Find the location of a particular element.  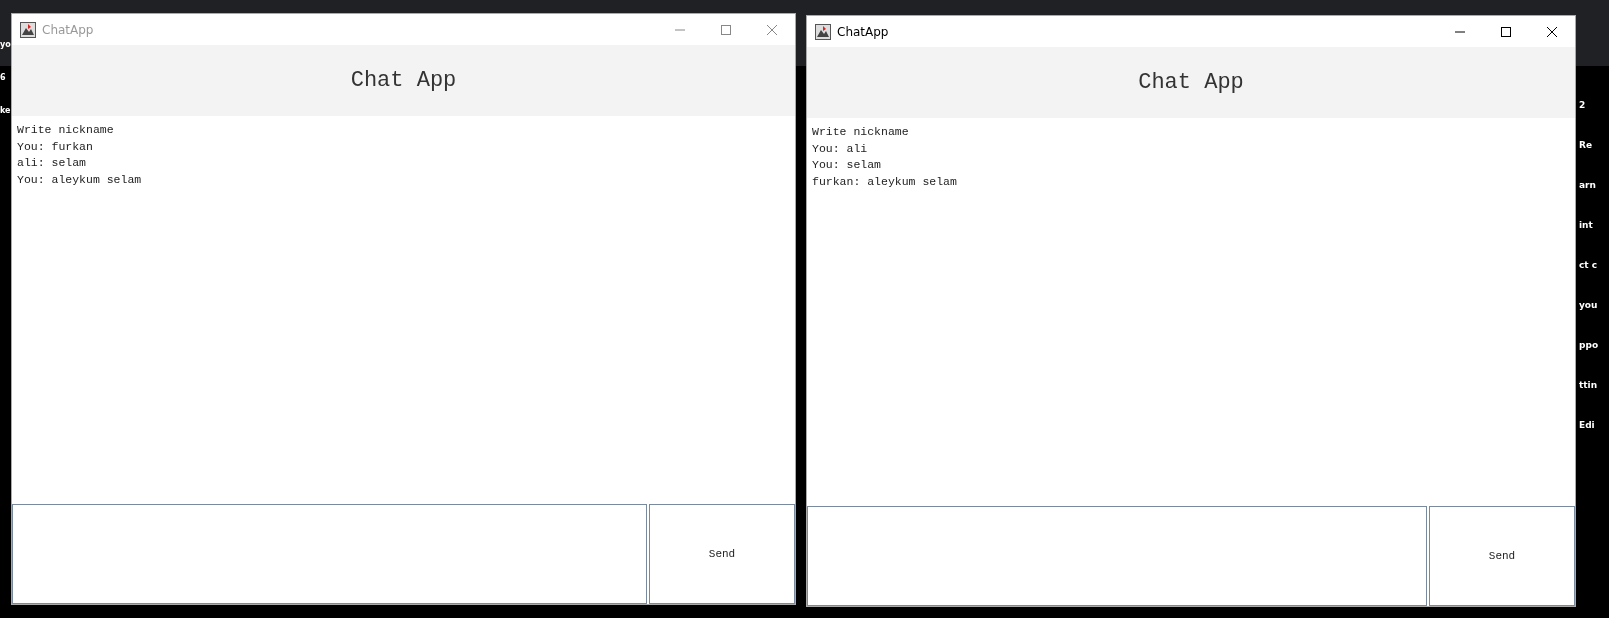

background-text: 2 is located at coordinates (1583, 105).